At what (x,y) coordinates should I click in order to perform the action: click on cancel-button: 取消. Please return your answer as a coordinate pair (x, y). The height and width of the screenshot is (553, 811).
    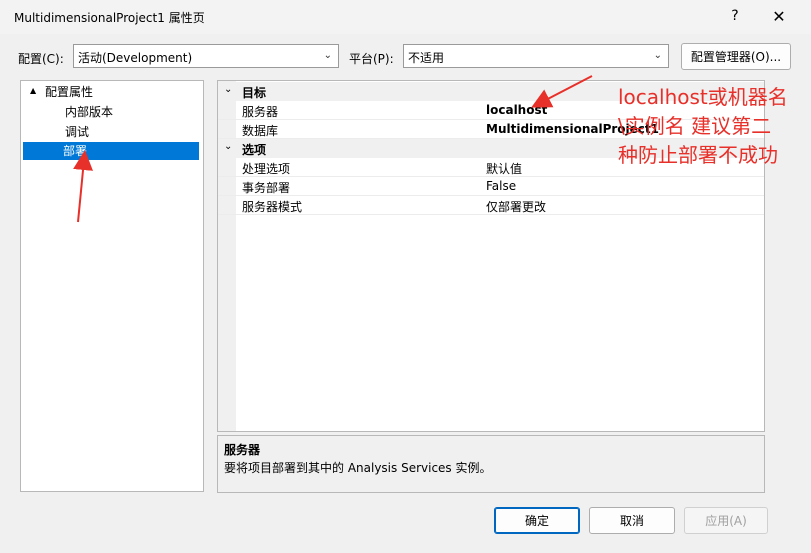
    Looking at the image, I should click on (632, 520).